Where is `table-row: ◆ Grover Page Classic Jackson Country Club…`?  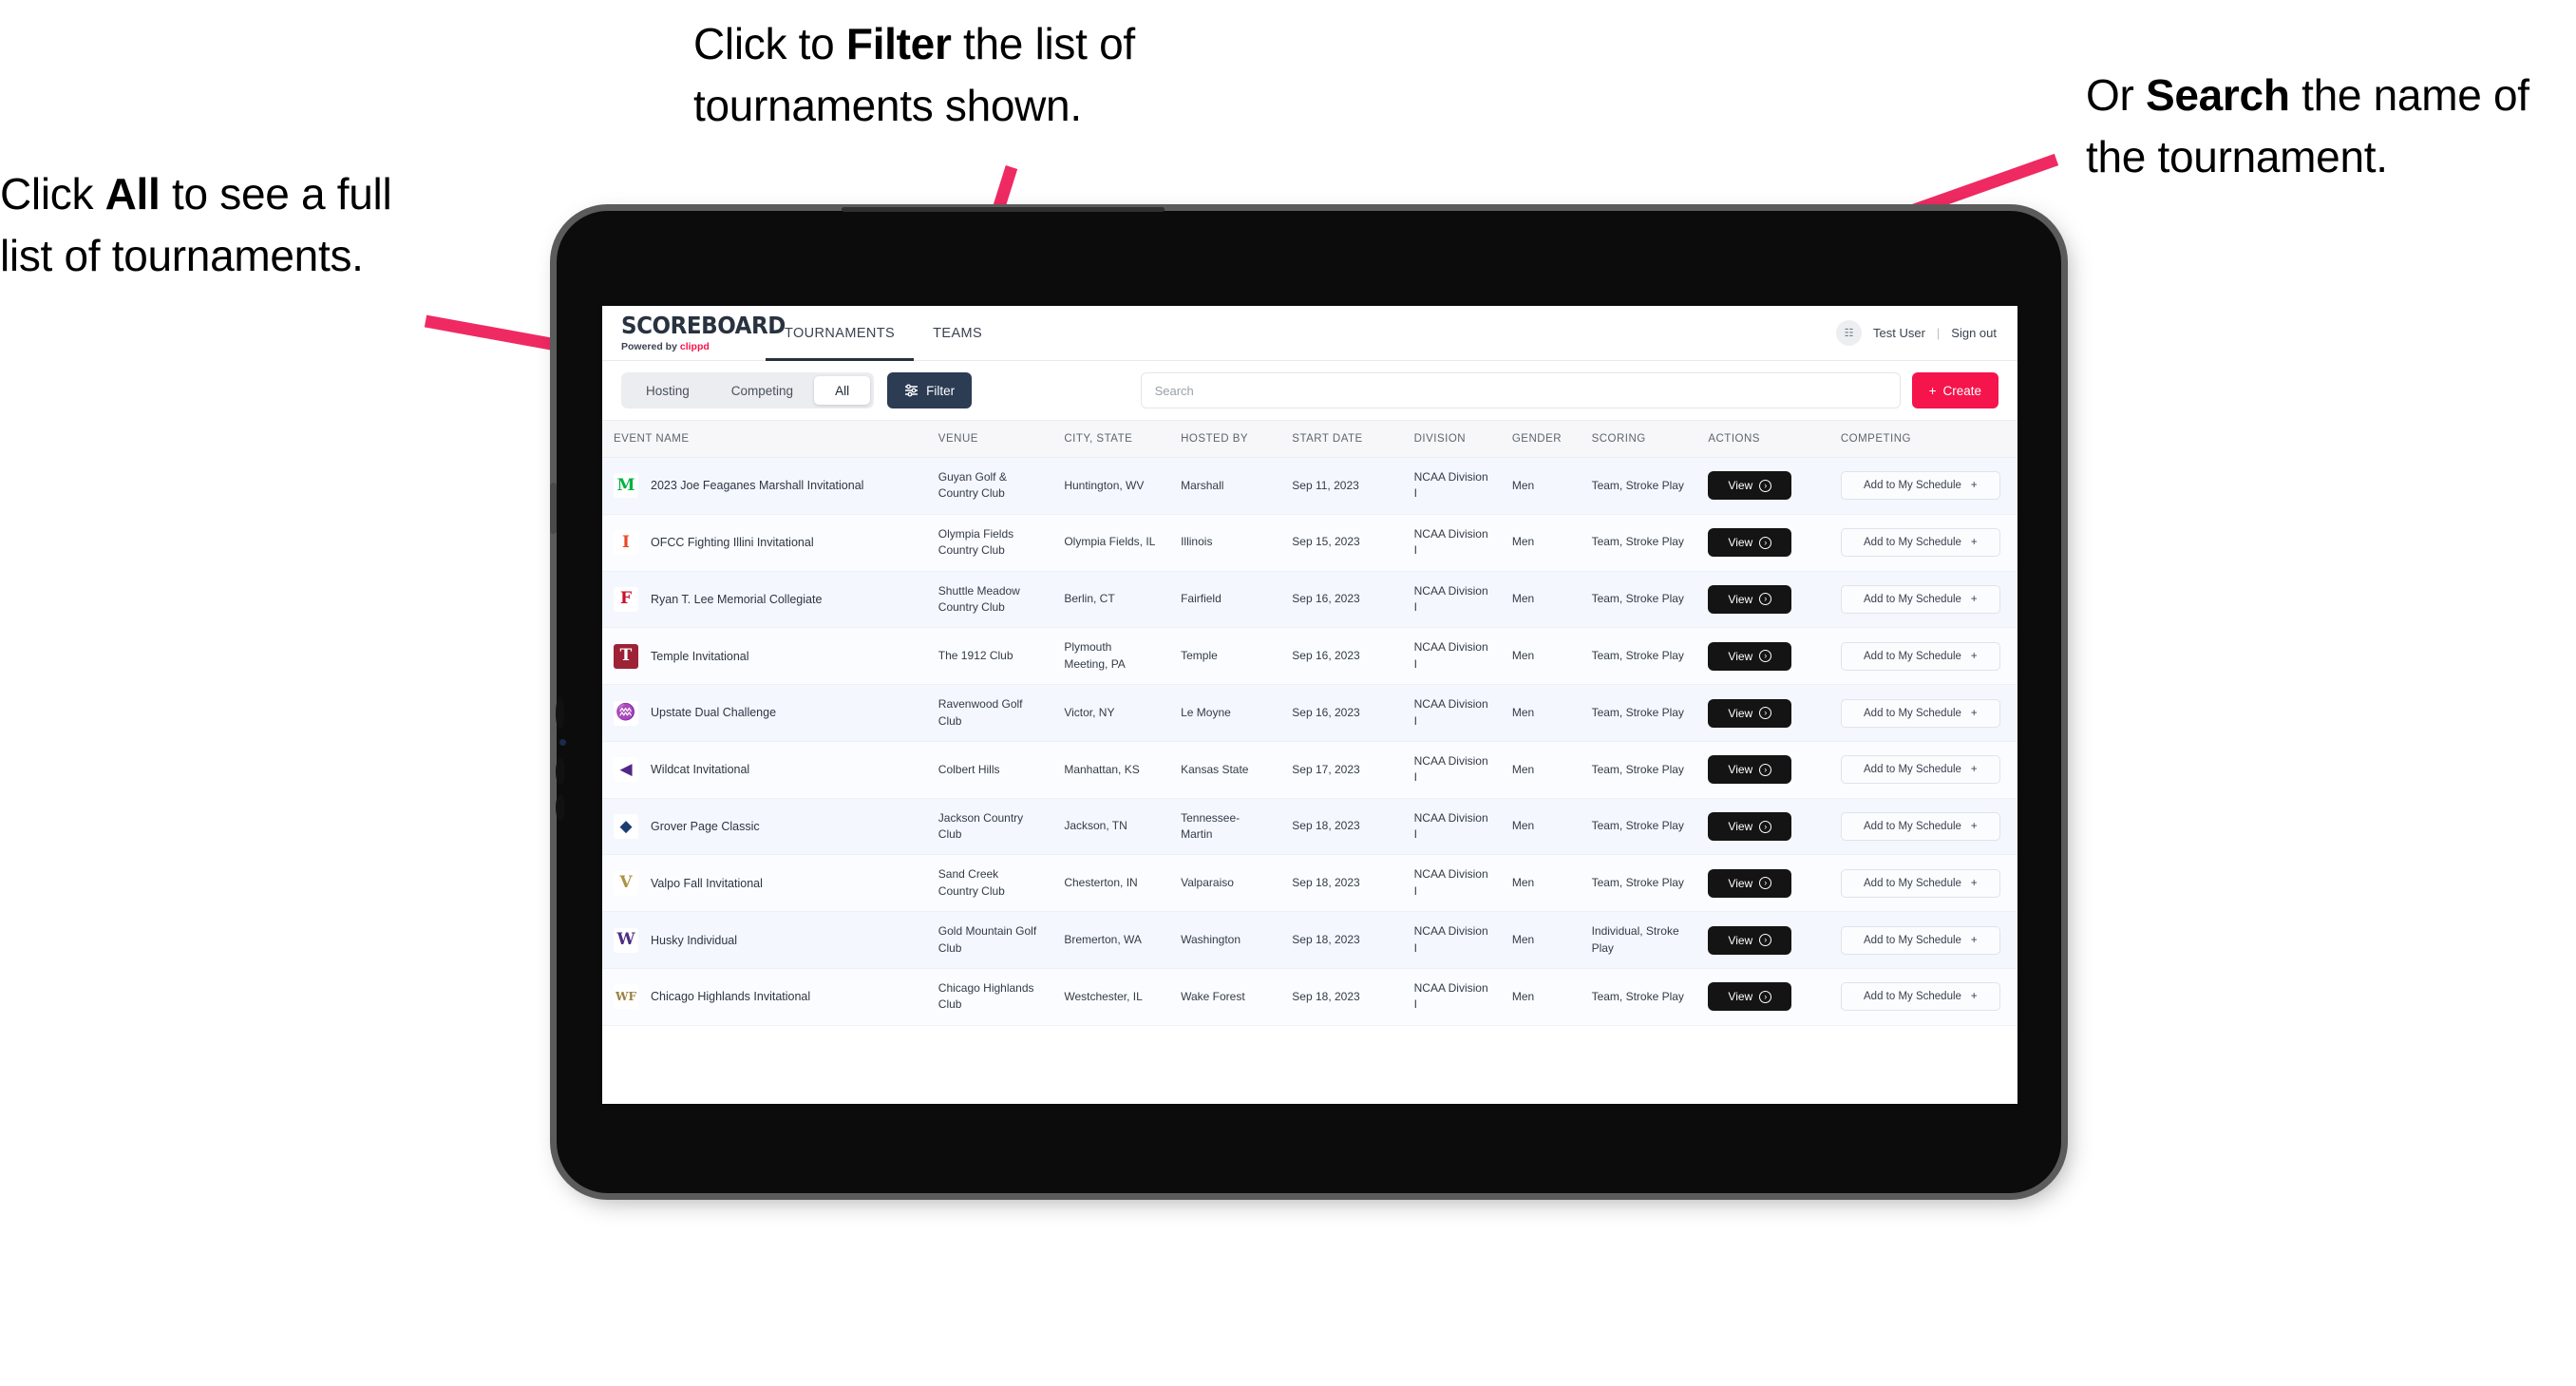 table-row: ◆ Grover Page Classic Jackson Country Club… is located at coordinates (1309, 827).